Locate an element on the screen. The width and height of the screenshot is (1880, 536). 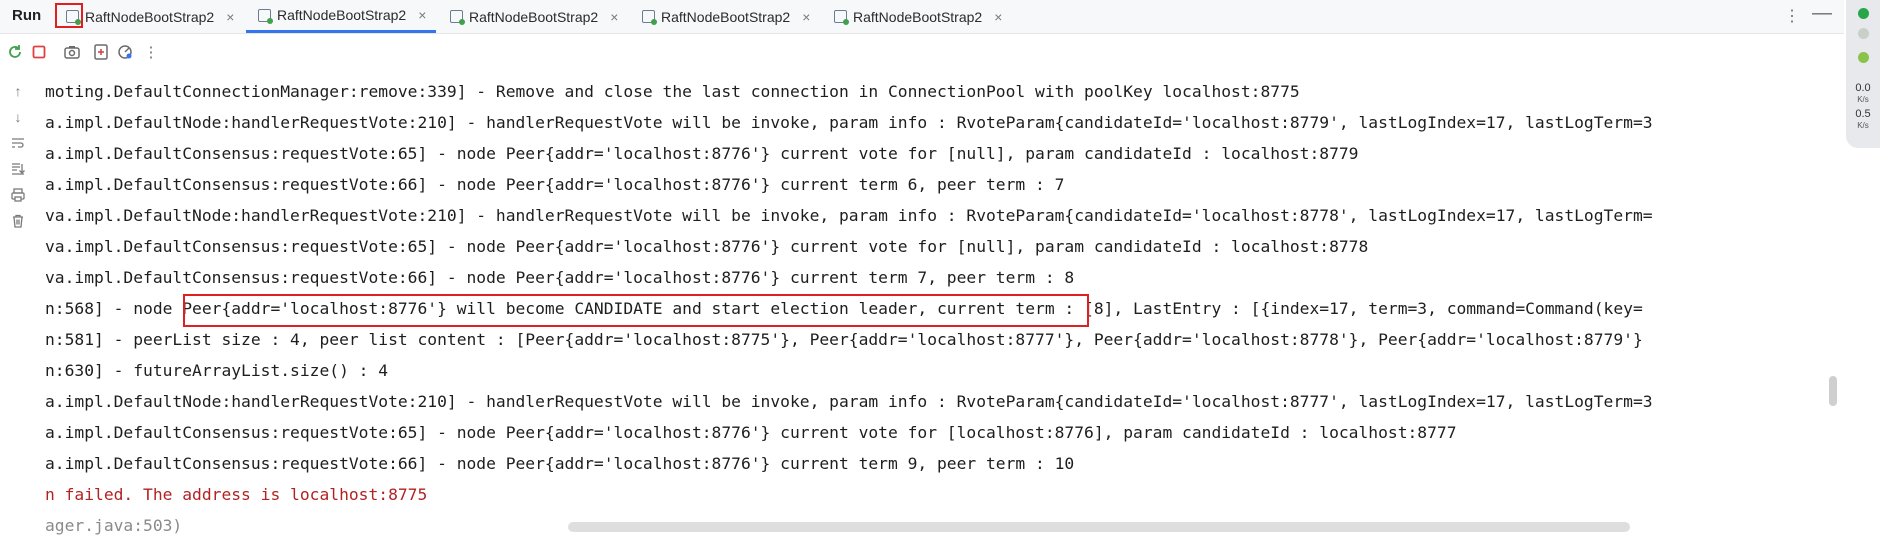
tab-raftnode-1: RaftNodeBootStrap2 × is located at coordinates (150, 16).